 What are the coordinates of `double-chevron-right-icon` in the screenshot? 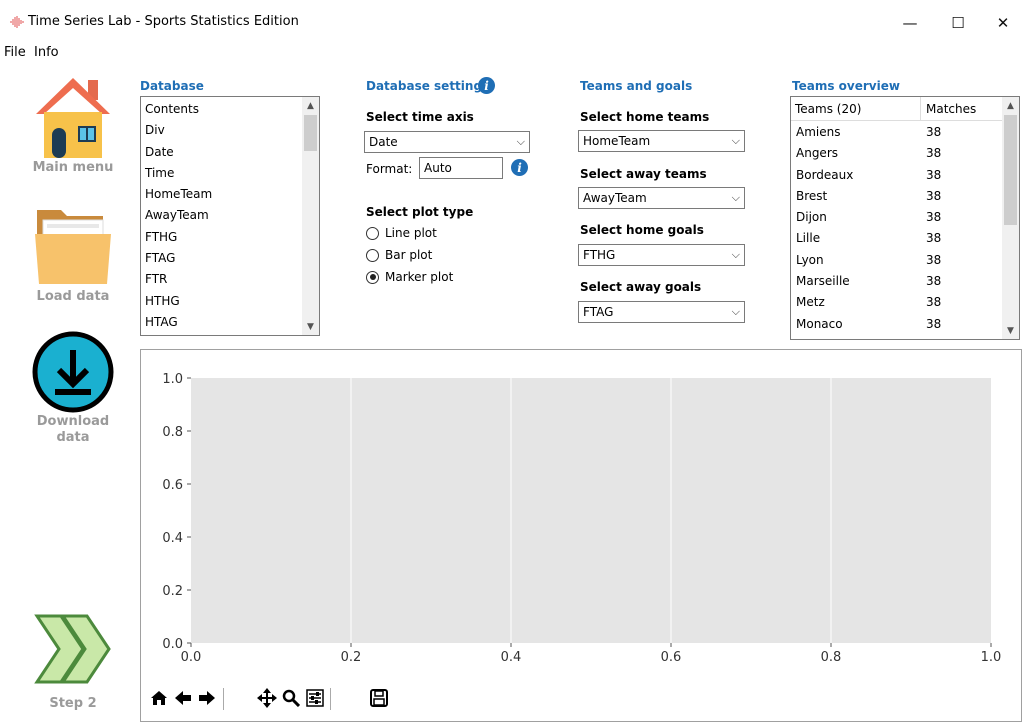 It's located at (72, 649).